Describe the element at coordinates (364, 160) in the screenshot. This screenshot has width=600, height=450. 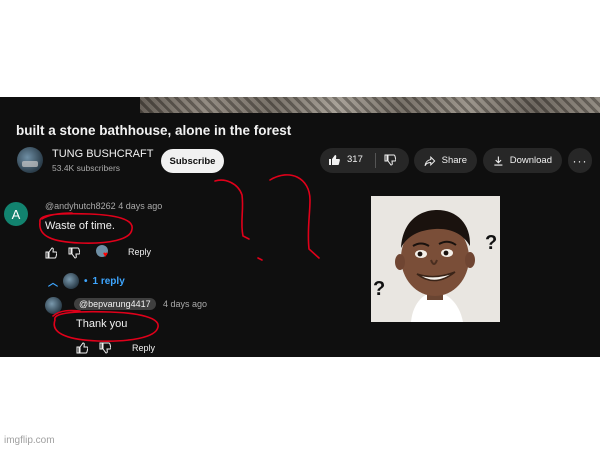
I see `like-dislike-group: 317` at that location.